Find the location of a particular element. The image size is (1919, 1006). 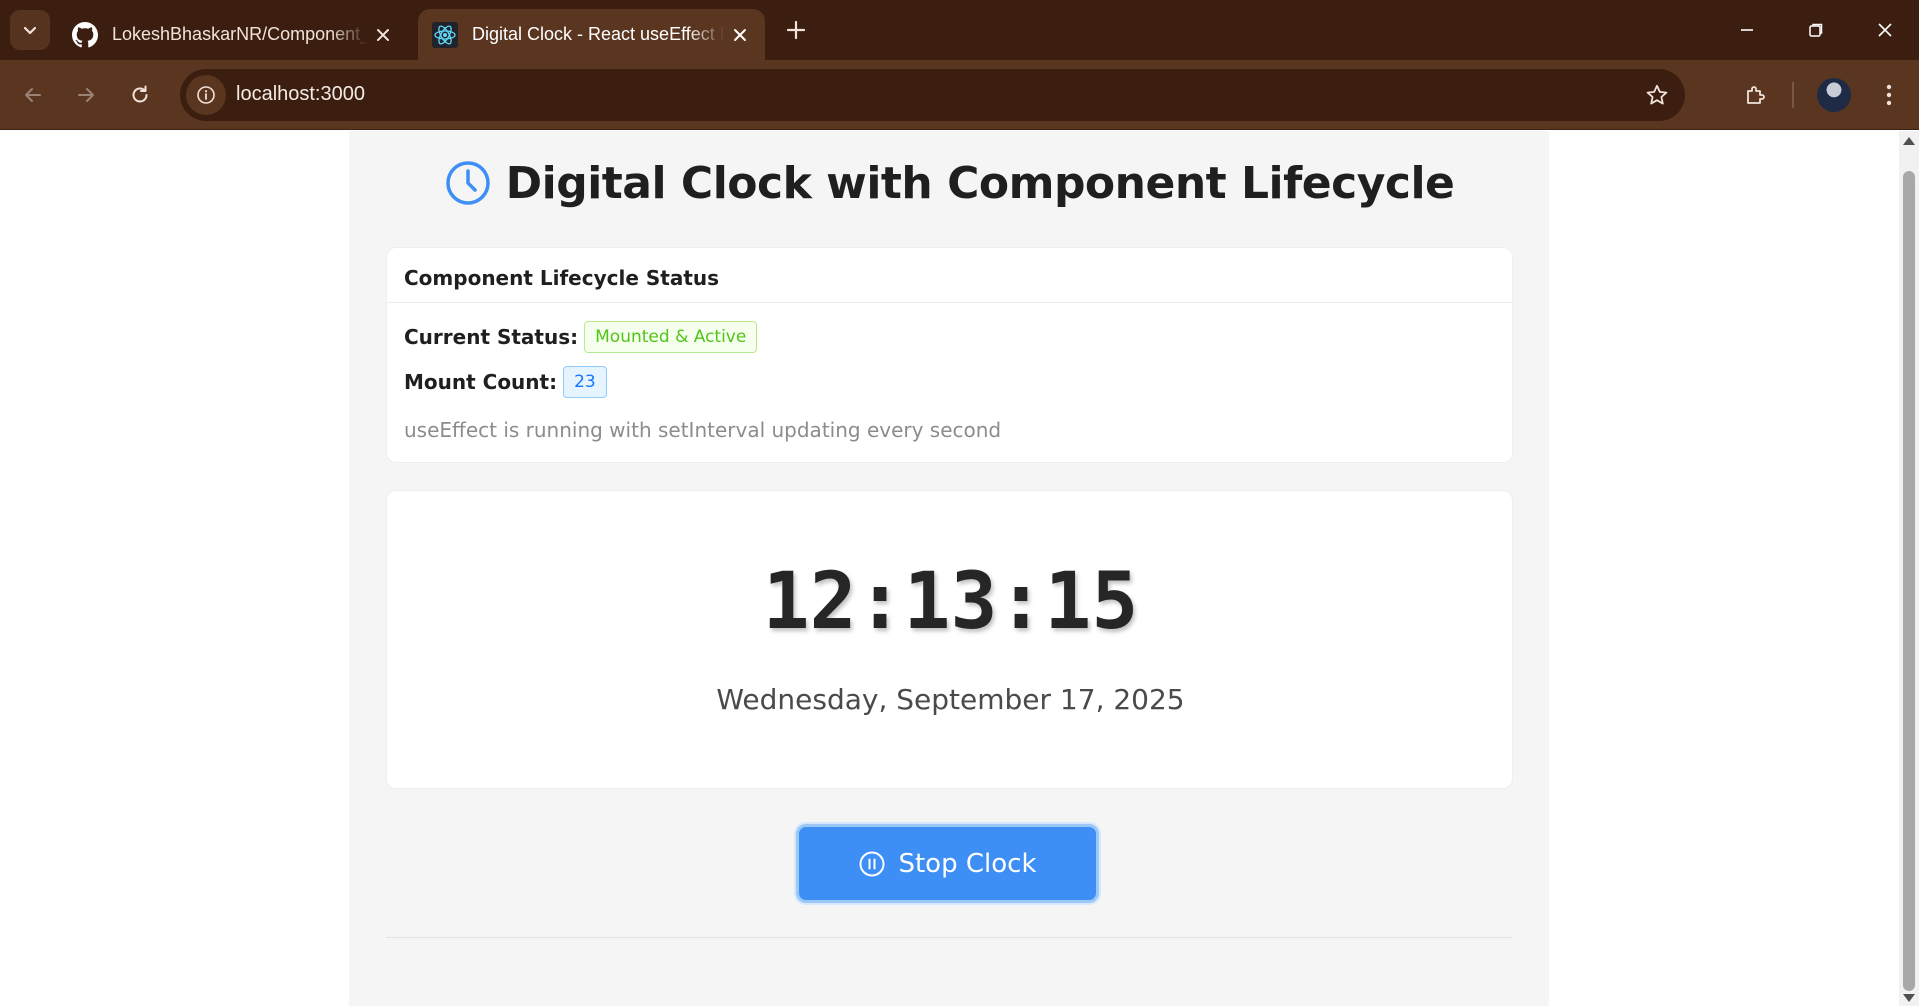

back-button is located at coordinates (33, 95).